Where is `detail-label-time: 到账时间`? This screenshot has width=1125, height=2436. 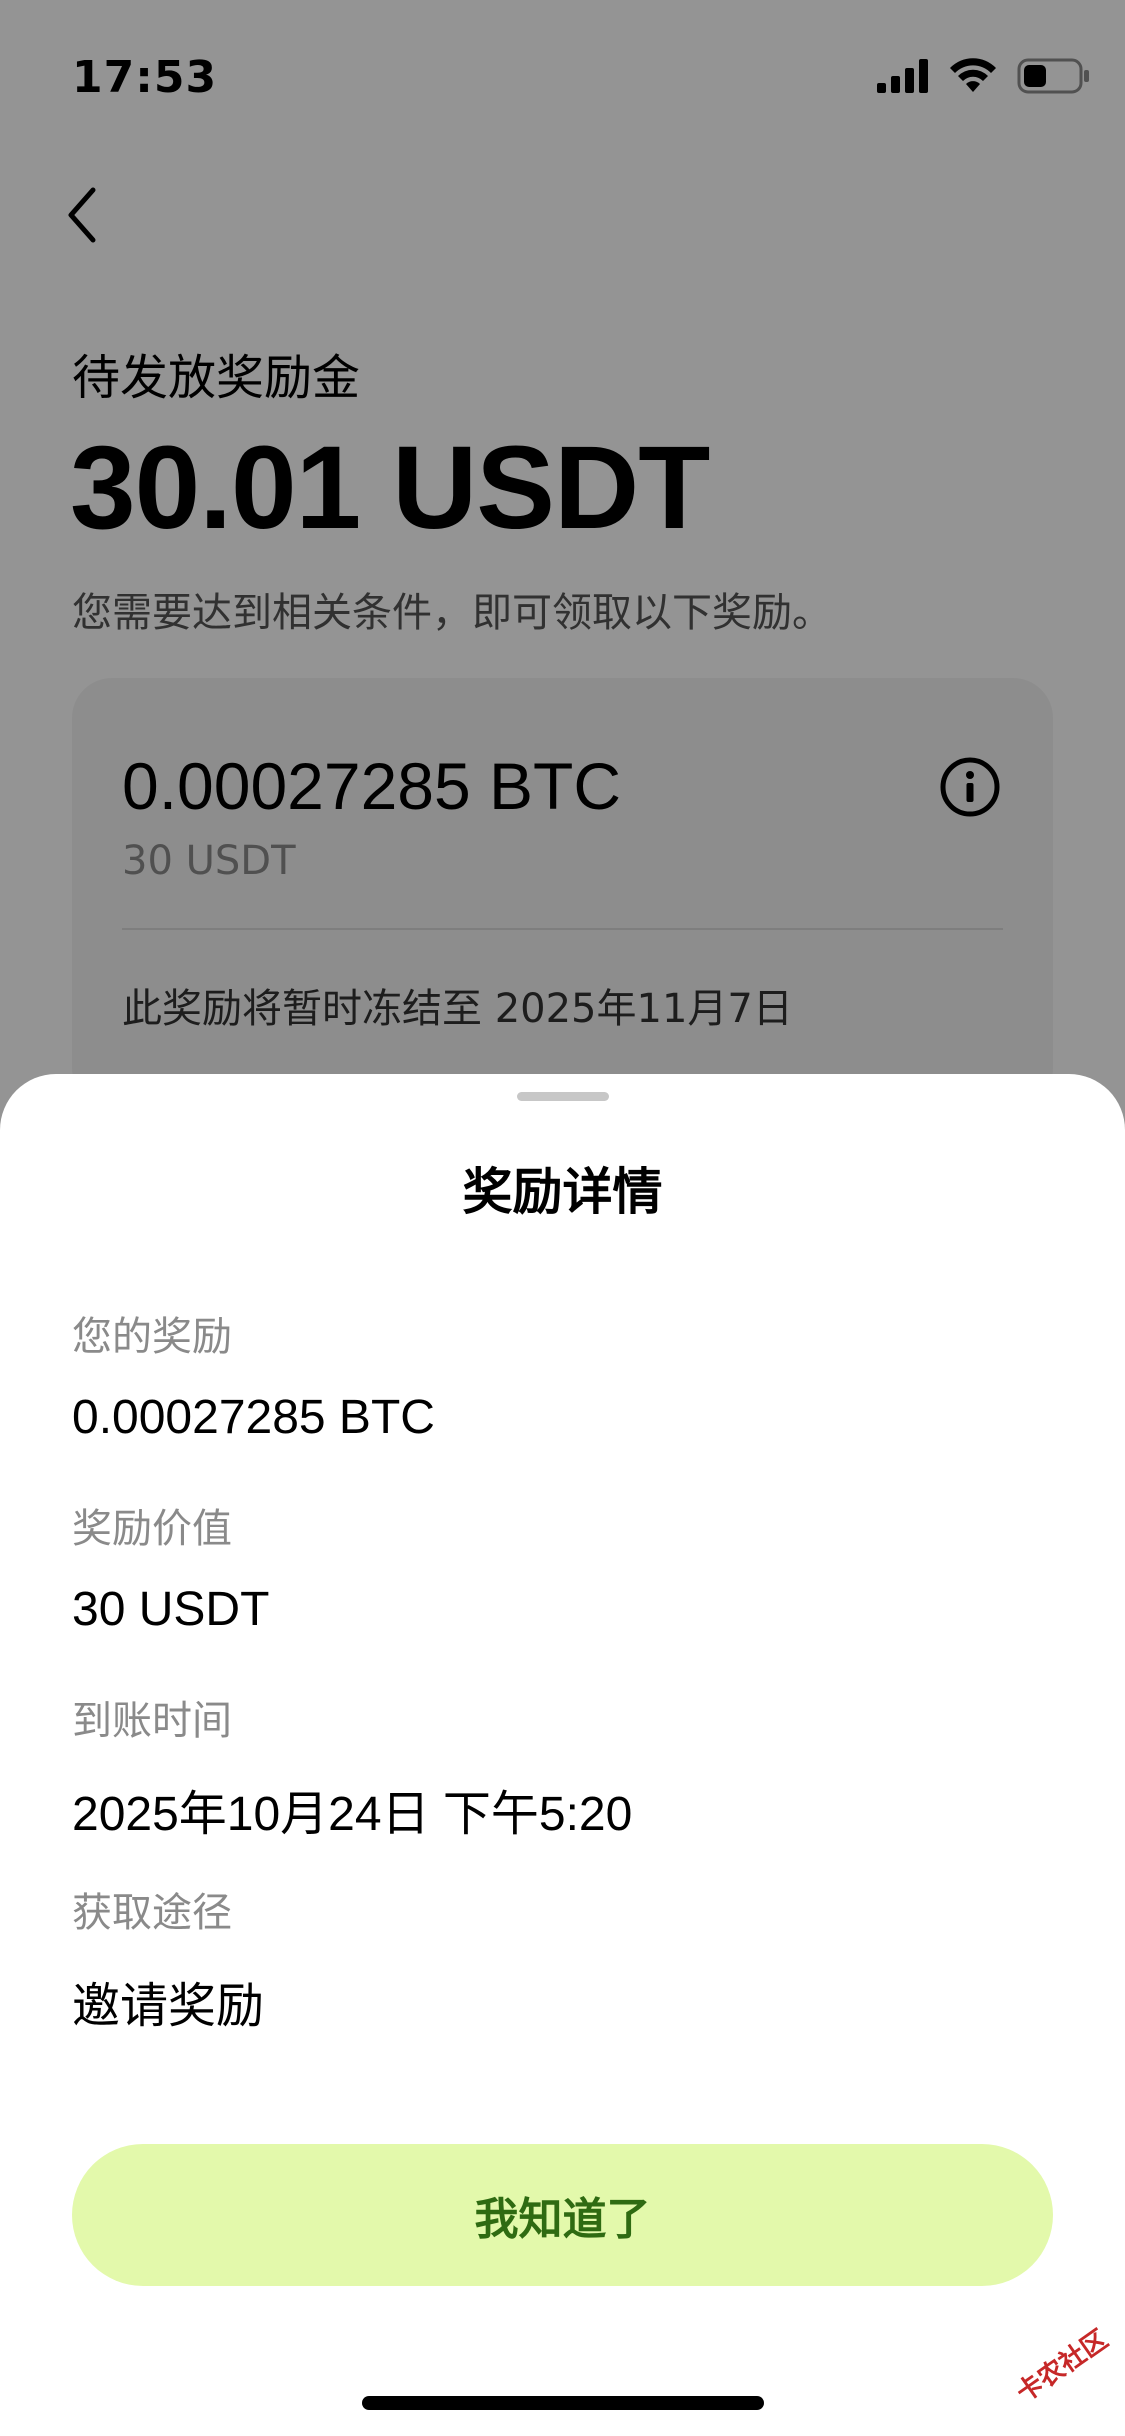 detail-label-time: 到账时间 is located at coordinates (152, 1721).